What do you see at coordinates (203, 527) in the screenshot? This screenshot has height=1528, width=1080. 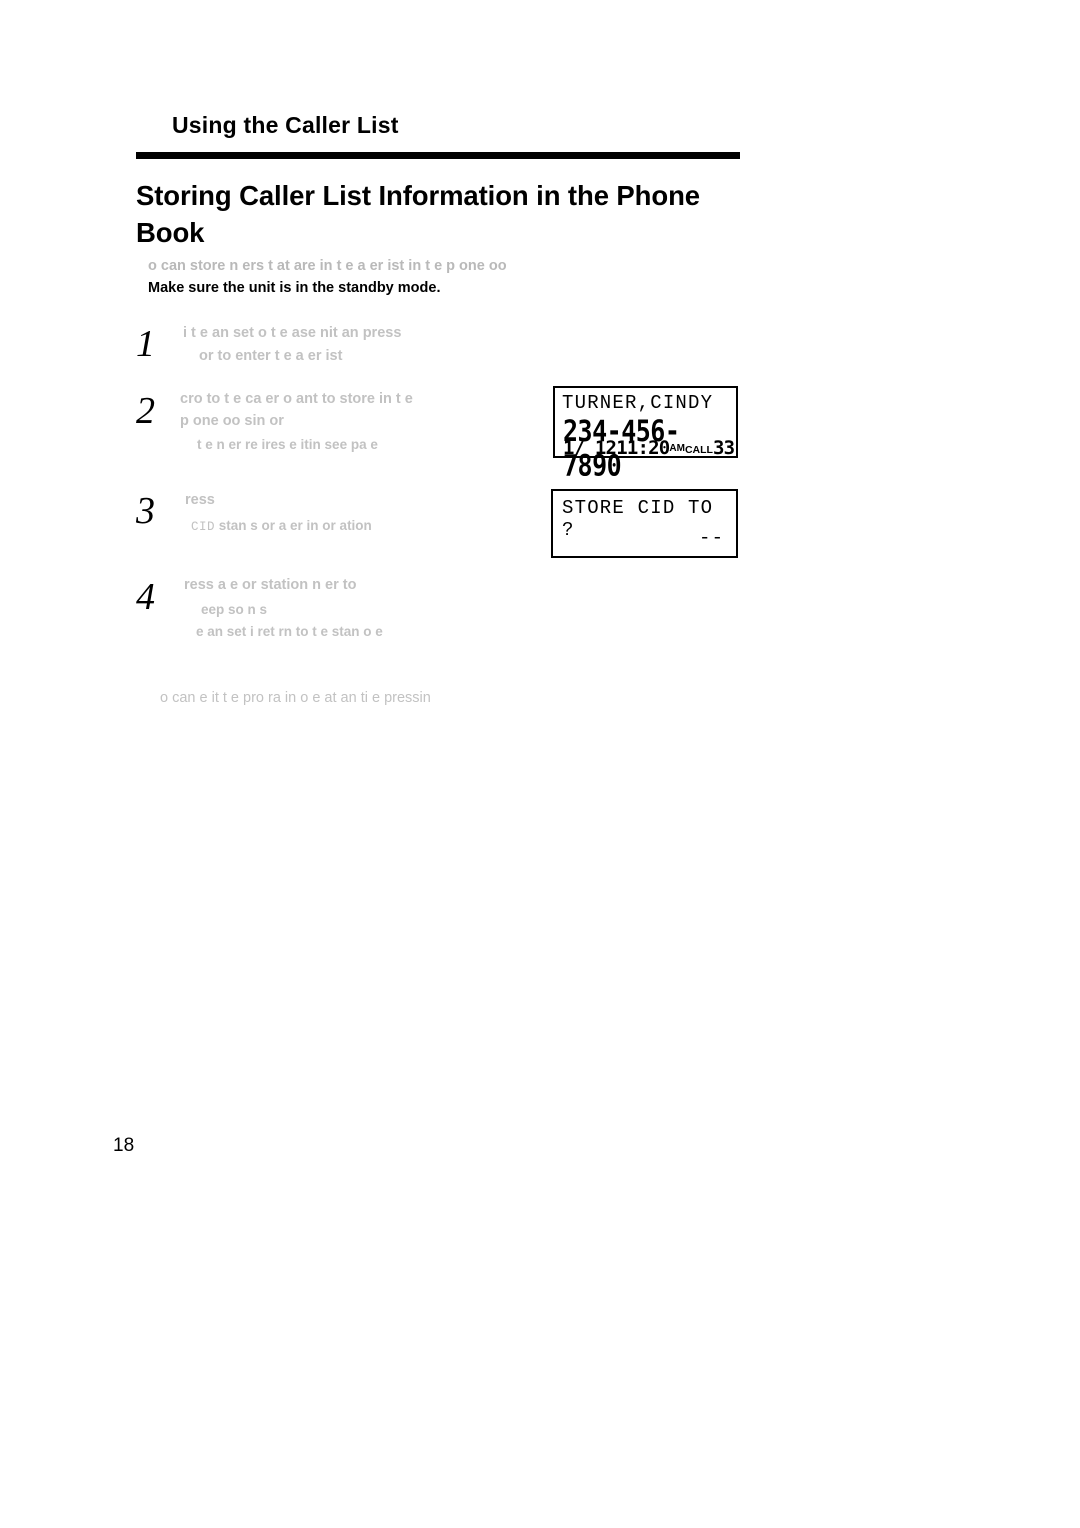 I see `step-3-cid-token: CID` at bounding box center [203, 527].